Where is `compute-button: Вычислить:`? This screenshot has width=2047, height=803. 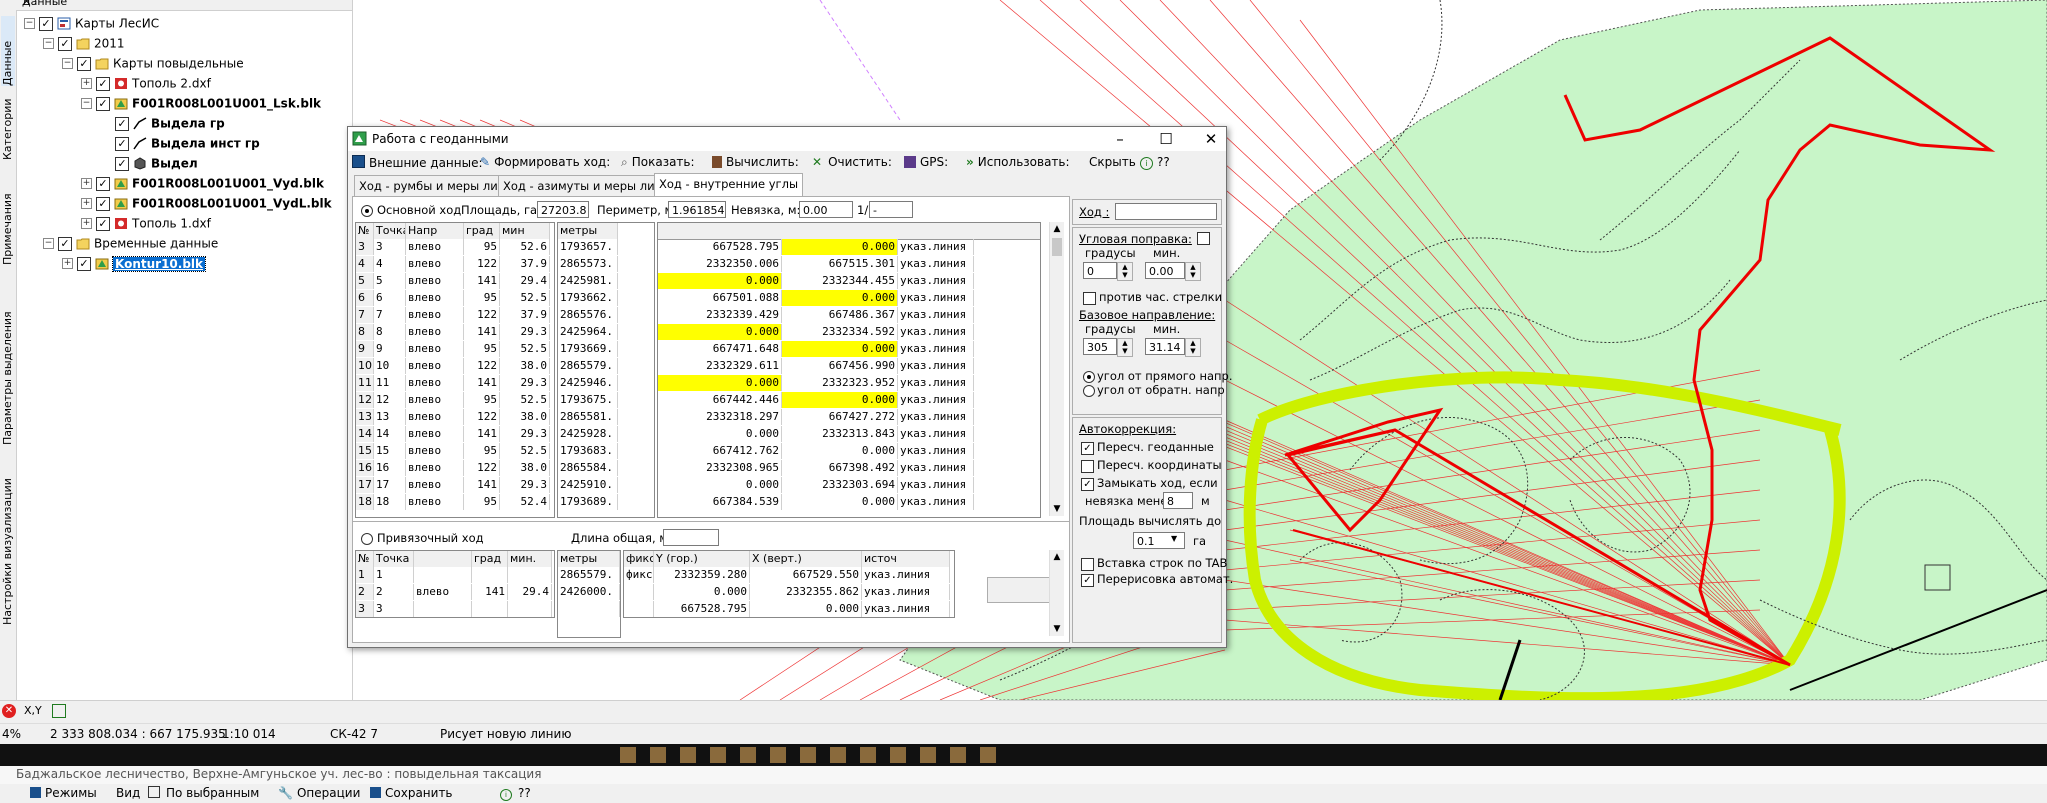 compute-button: Вычислить: is located at coordinates (755, 162).